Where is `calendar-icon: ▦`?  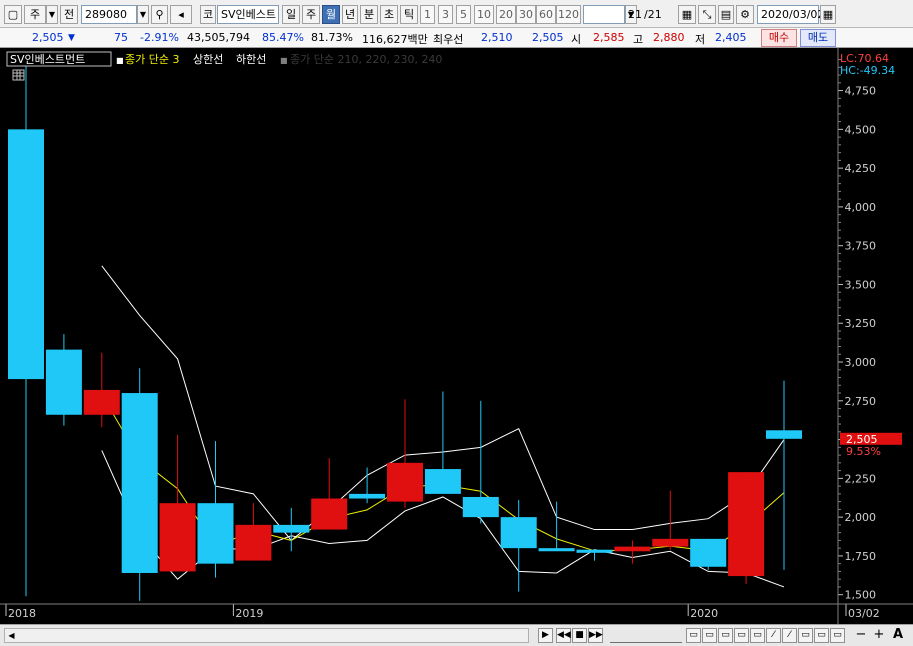
calendar-icon: ▦ is located at coordinates (828, 14).